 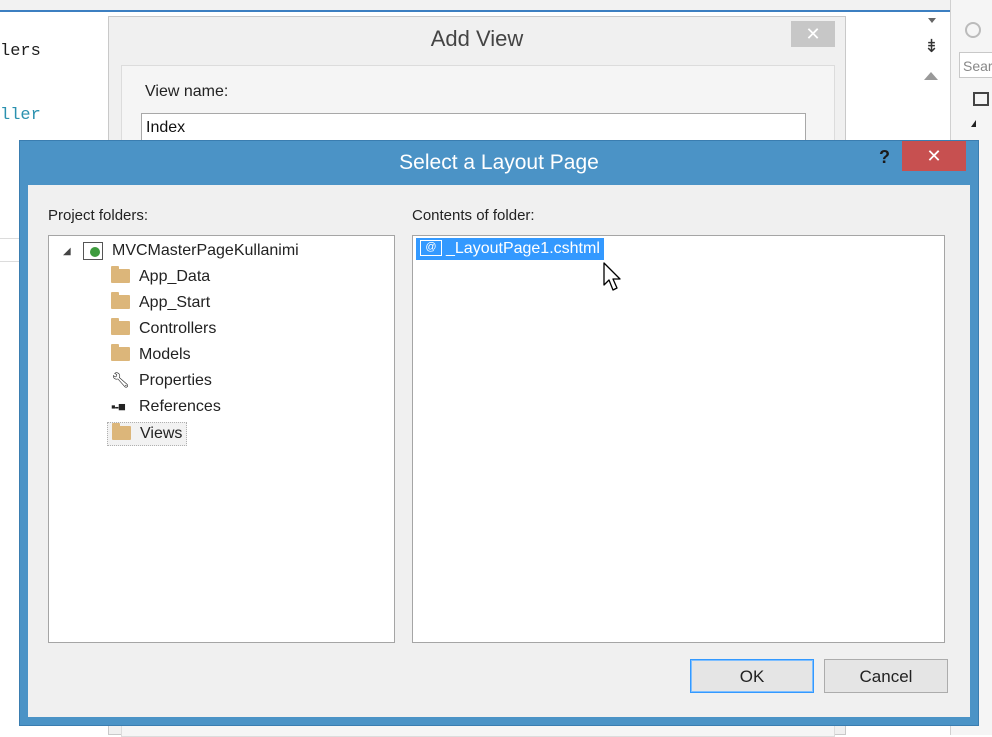 I want to click on code-line: lers, so click(x=20, y=51).